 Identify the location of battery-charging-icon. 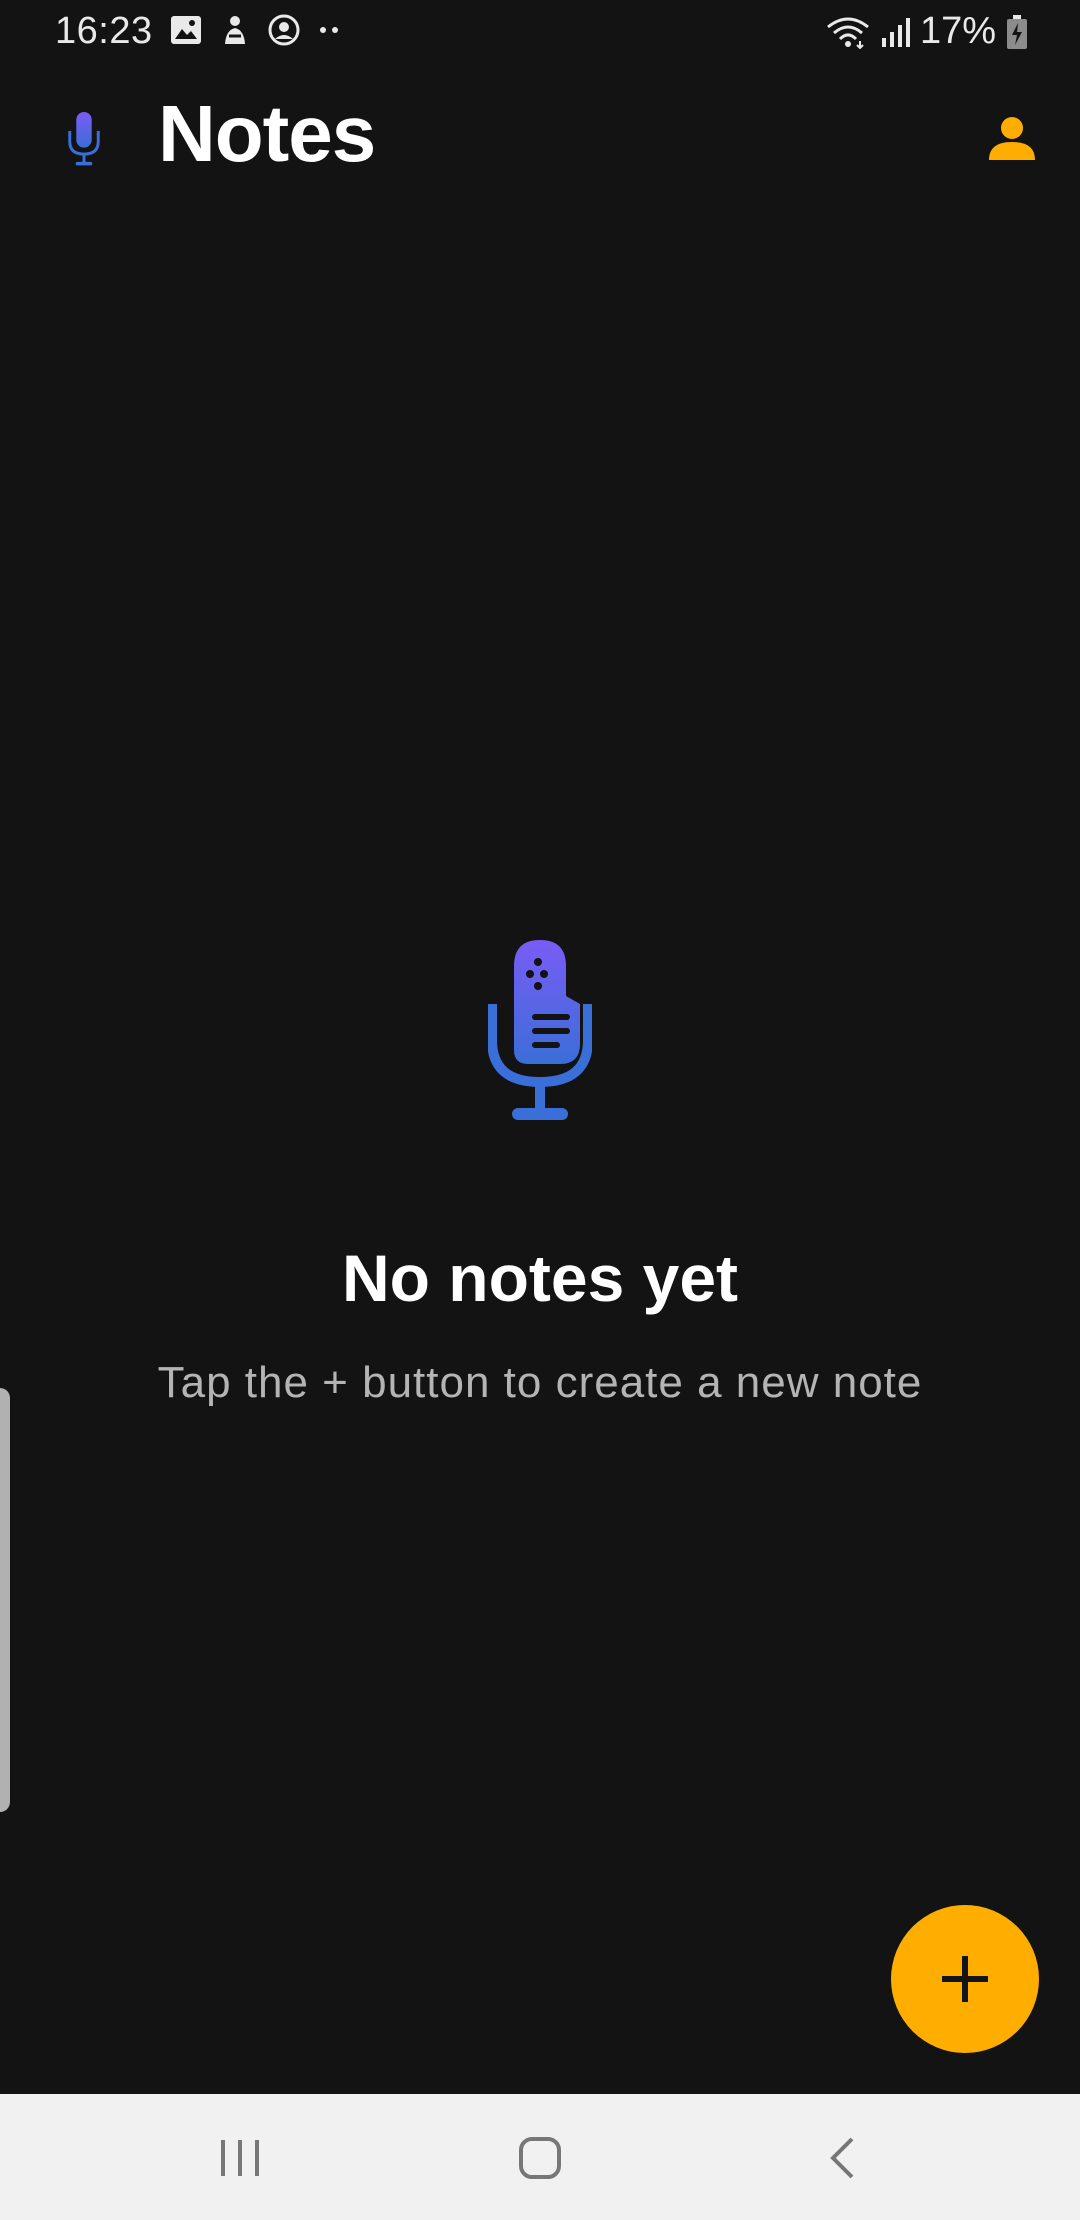
(1017, 31).